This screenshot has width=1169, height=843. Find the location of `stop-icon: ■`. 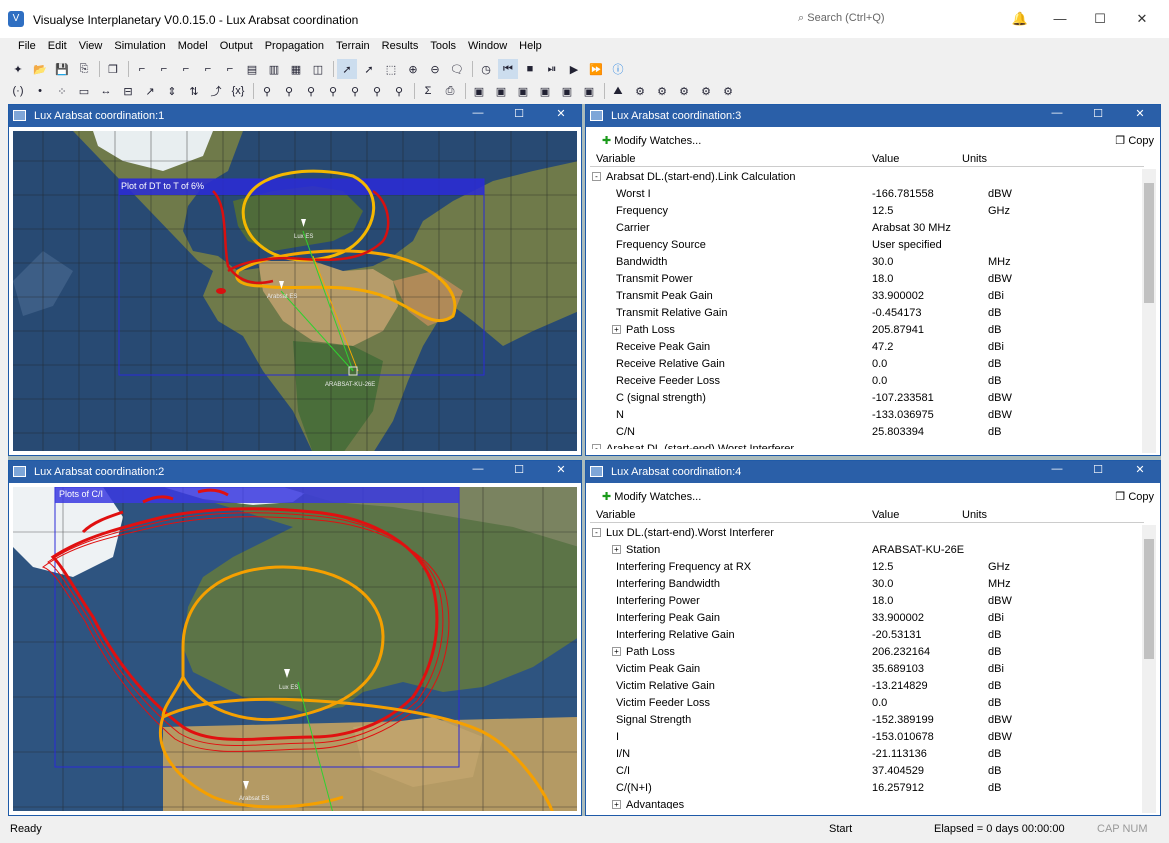

stop-icon: ■ is located at coordinates (530, 69).